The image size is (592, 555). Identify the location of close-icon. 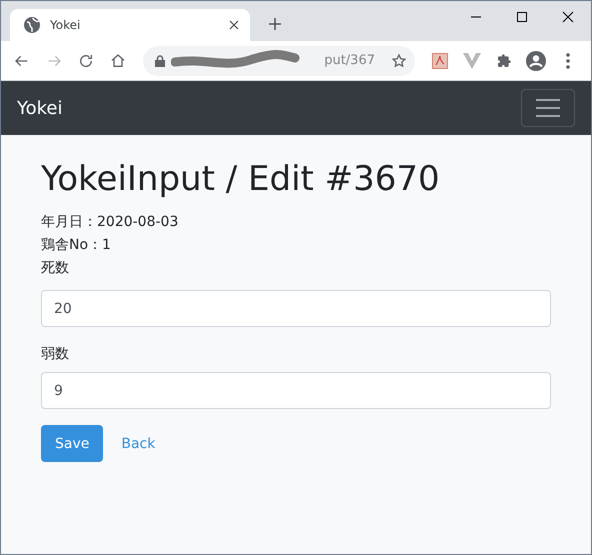
(234, 25).